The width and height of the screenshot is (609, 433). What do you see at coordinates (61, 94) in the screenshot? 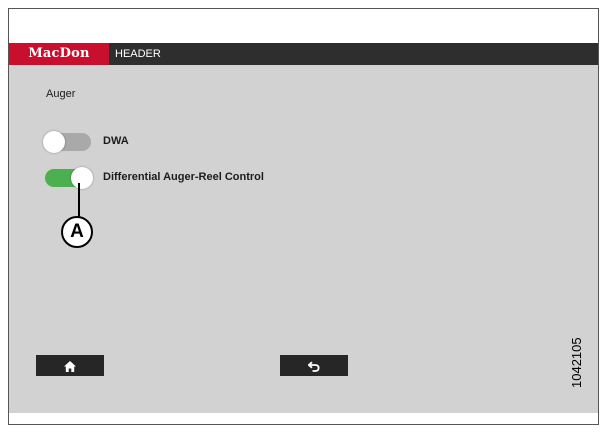
I see `section-title-auger: Auger` at bounding box center [61, 94].